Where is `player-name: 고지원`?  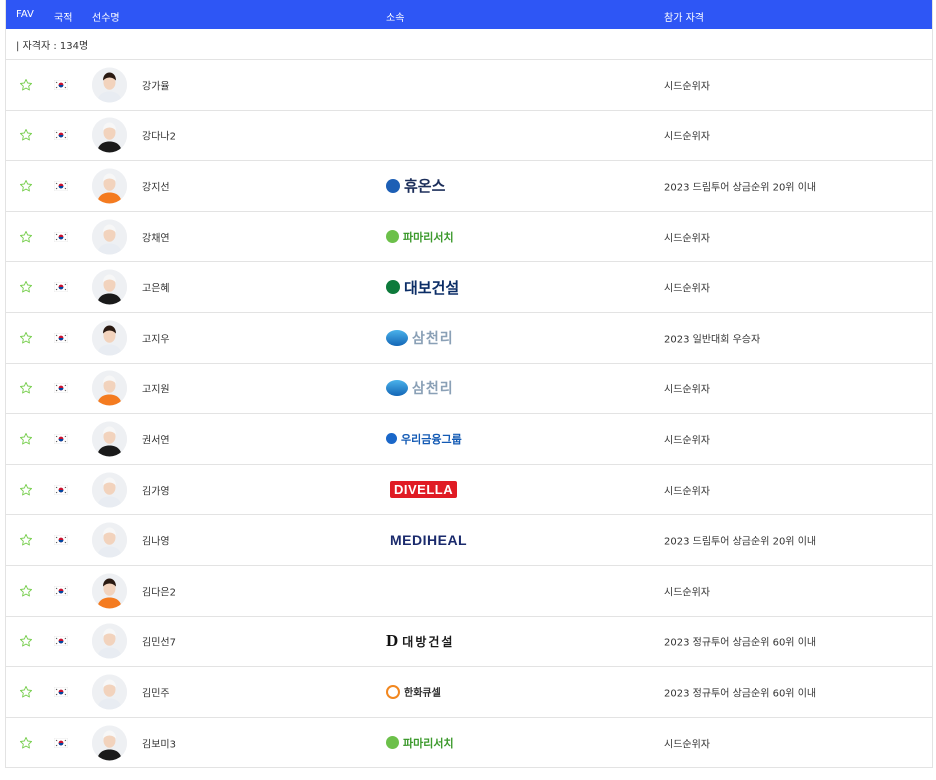 player-name: 고지원 is located at coordinates (156, 388).